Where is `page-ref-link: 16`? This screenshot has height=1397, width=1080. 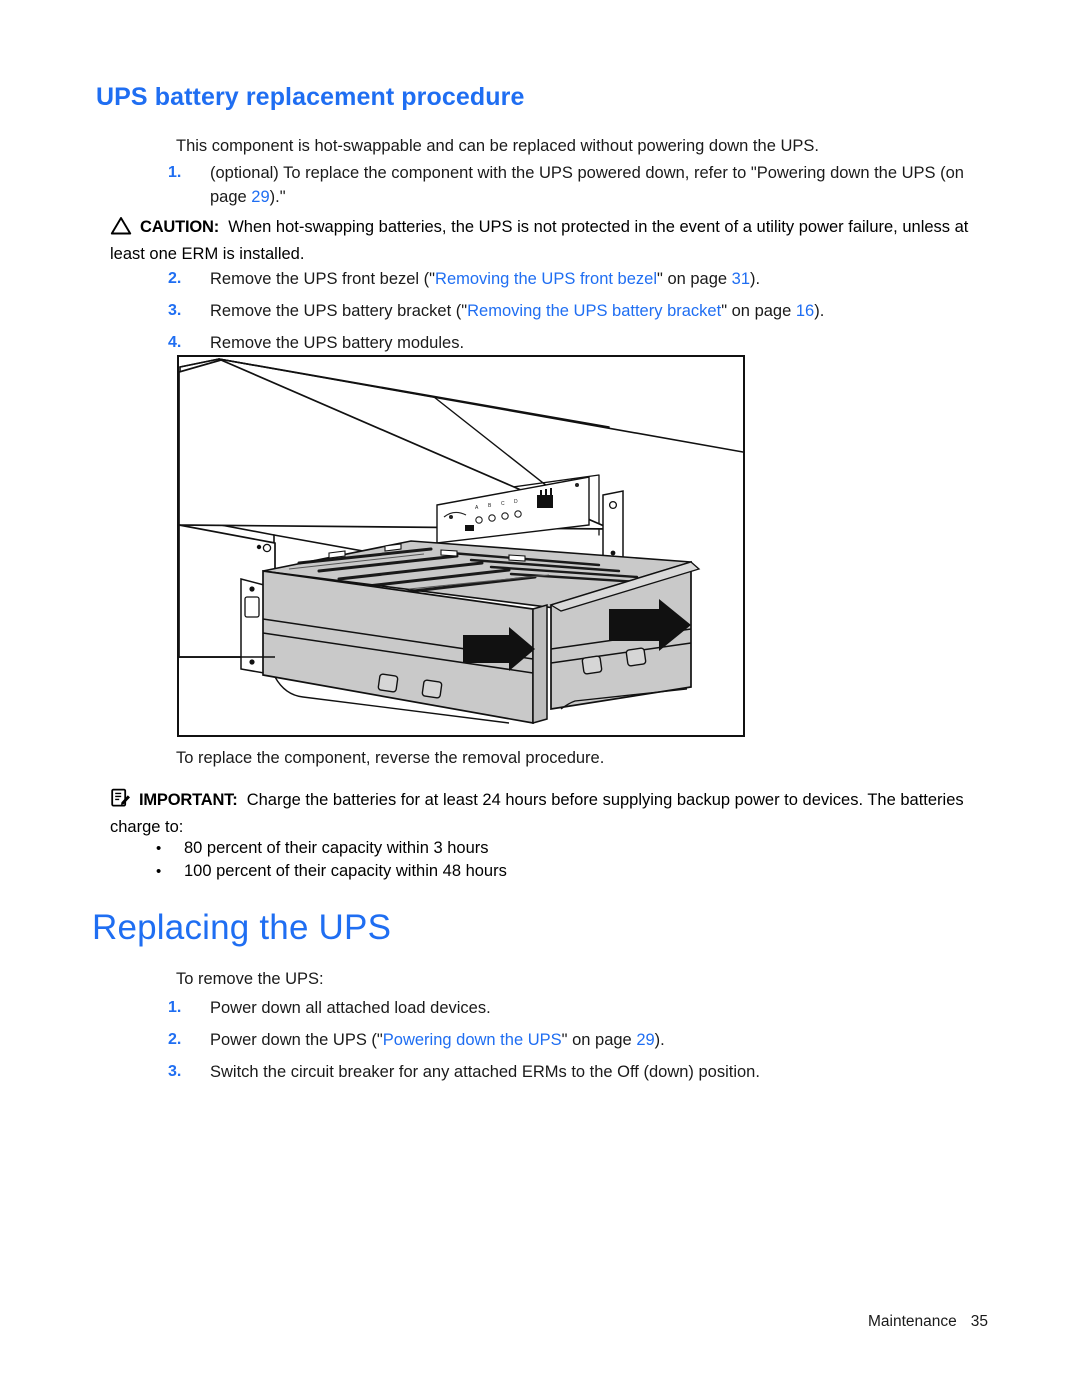 page-ref-link: 16 is located at coordinates (805, 311).